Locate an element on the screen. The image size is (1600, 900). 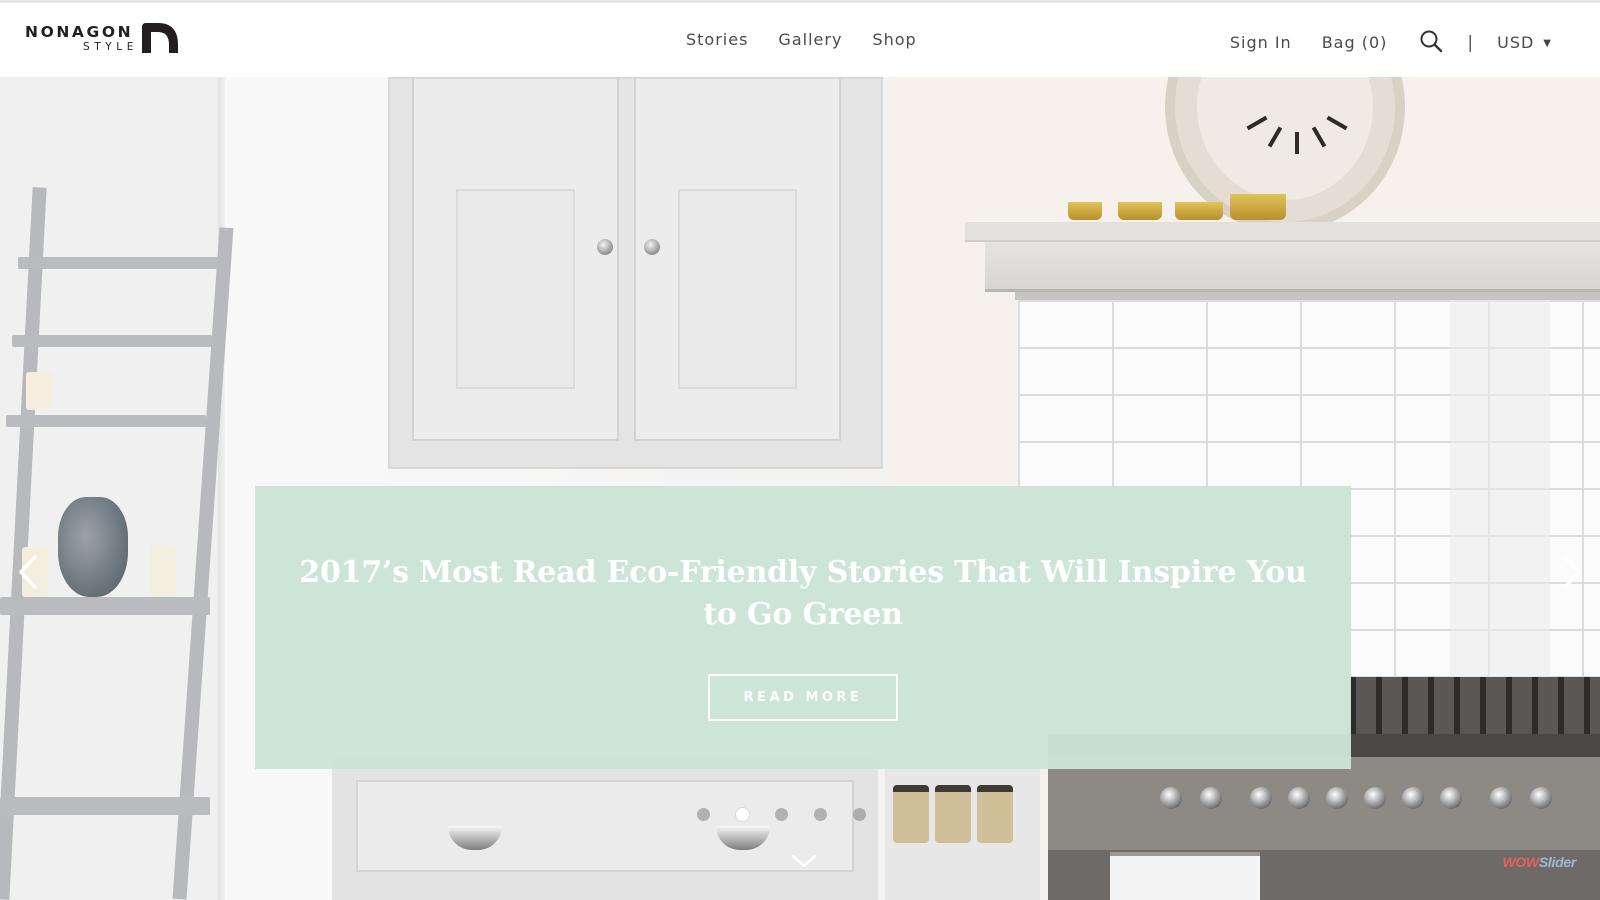
nav-gallery: Gallery is located at coordinates (810, 39).